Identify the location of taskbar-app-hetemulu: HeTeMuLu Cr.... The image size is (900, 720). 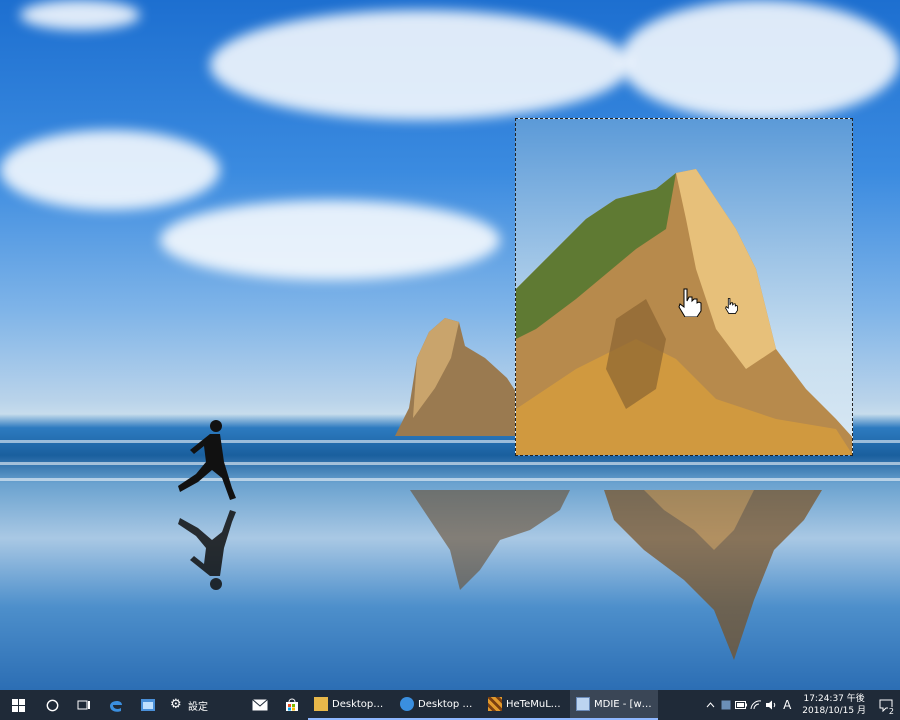
(526, 705).